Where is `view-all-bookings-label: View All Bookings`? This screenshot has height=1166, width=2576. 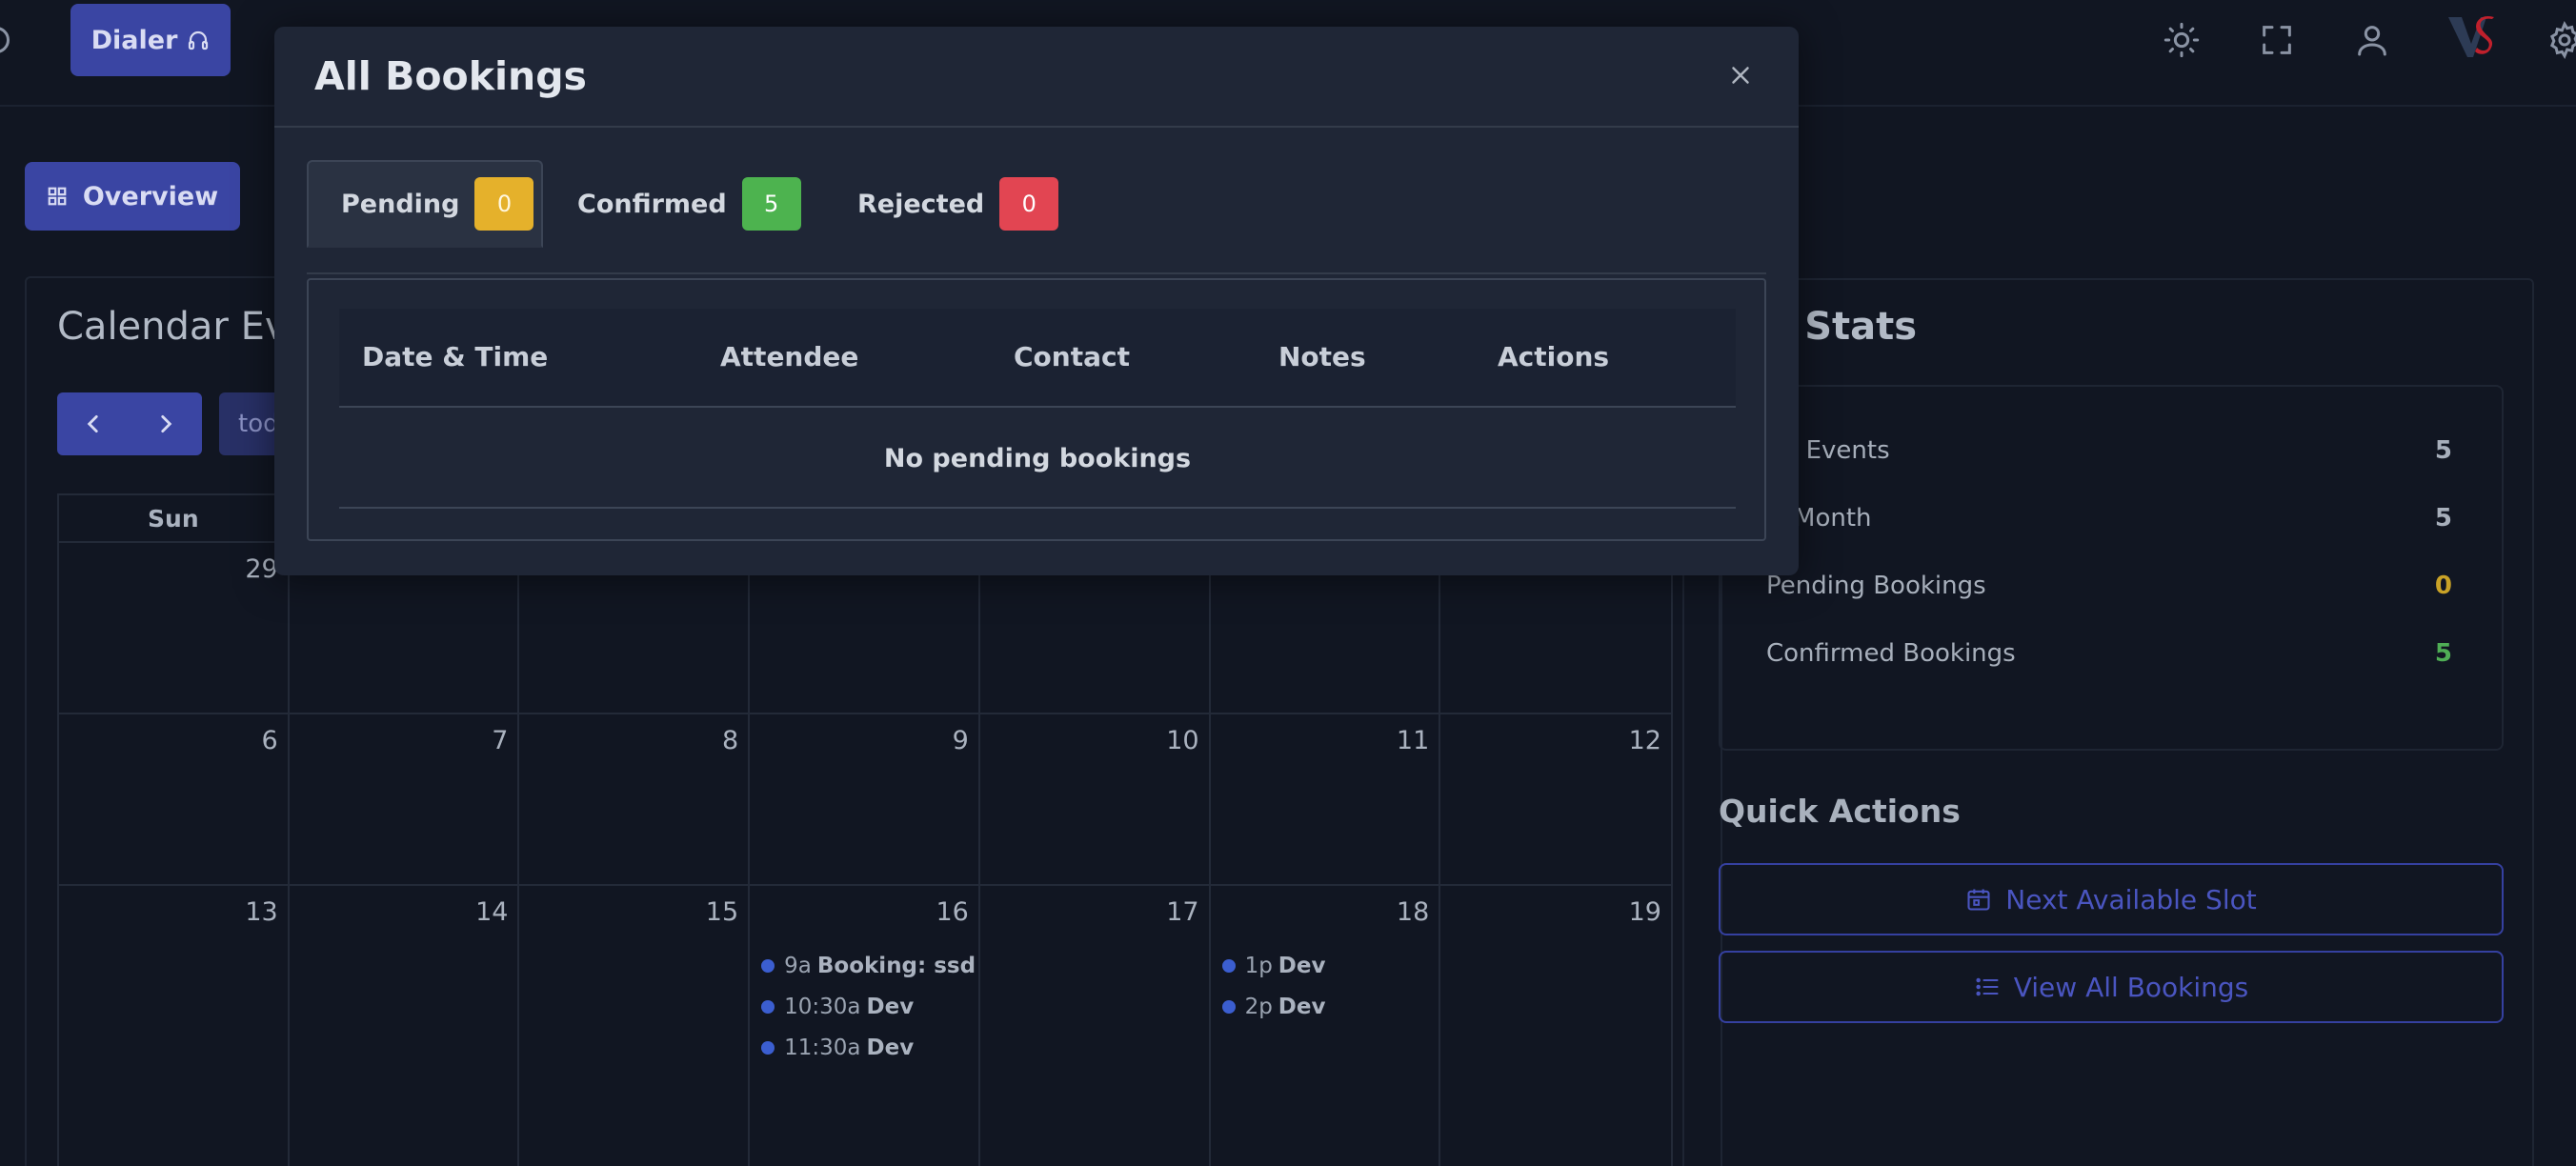
view-all-bookings-label: View All Bookings is located at coordinates (2131, 987).